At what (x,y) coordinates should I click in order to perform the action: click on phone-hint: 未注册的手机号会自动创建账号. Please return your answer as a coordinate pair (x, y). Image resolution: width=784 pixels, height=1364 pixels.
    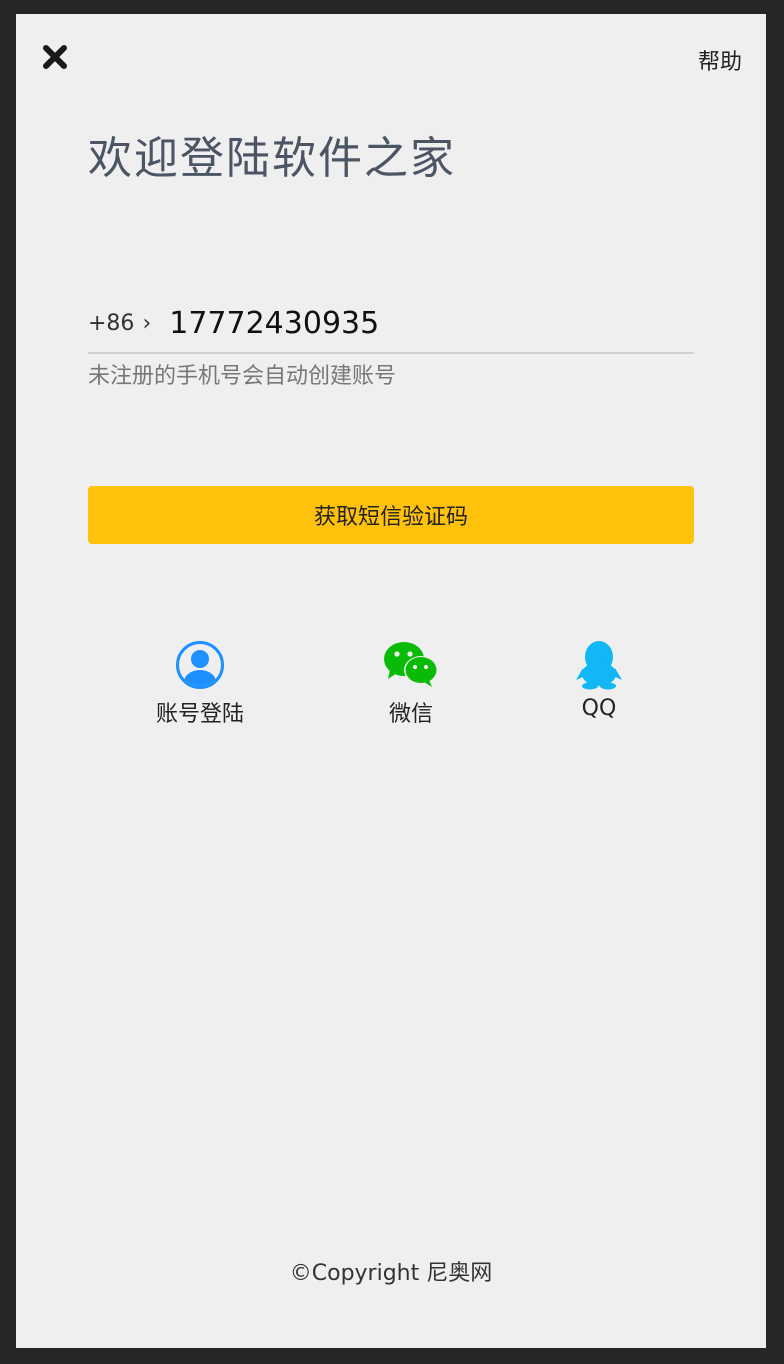
    Looking at the image, I should click on (242, 376).